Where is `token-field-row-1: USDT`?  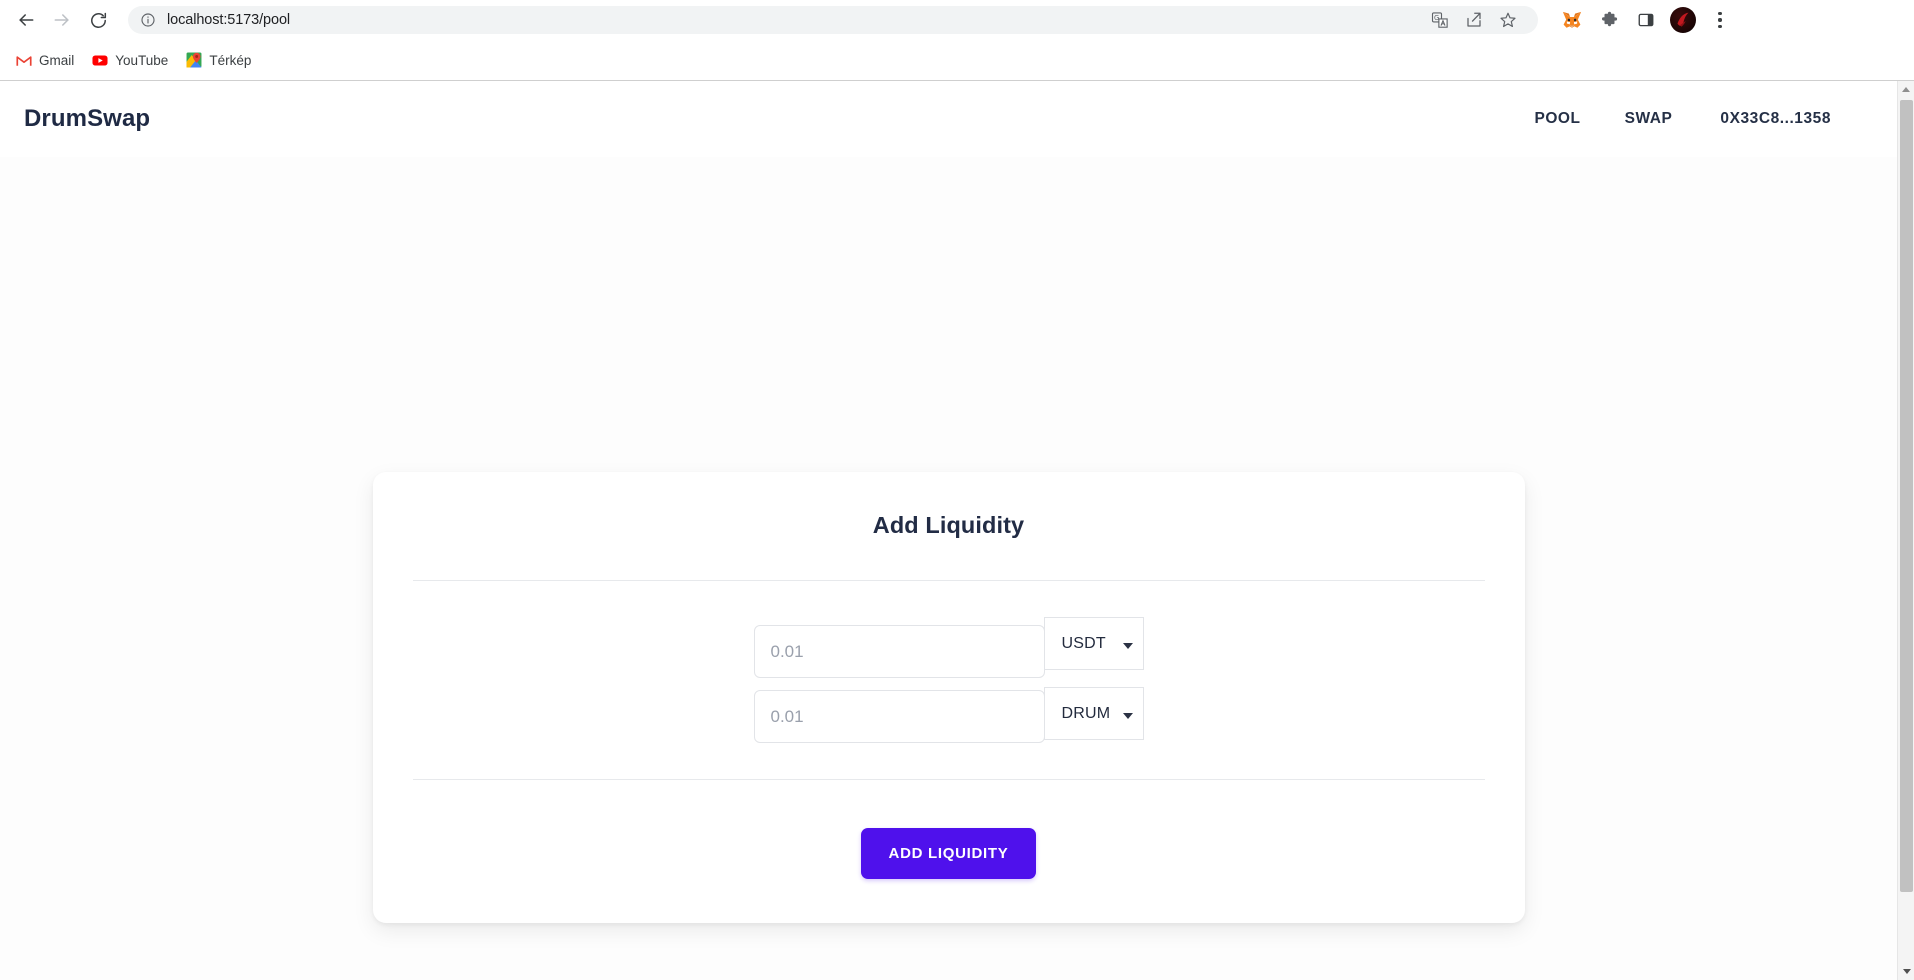
token-field-row-1: USDT is located at coordinates (948, 647).